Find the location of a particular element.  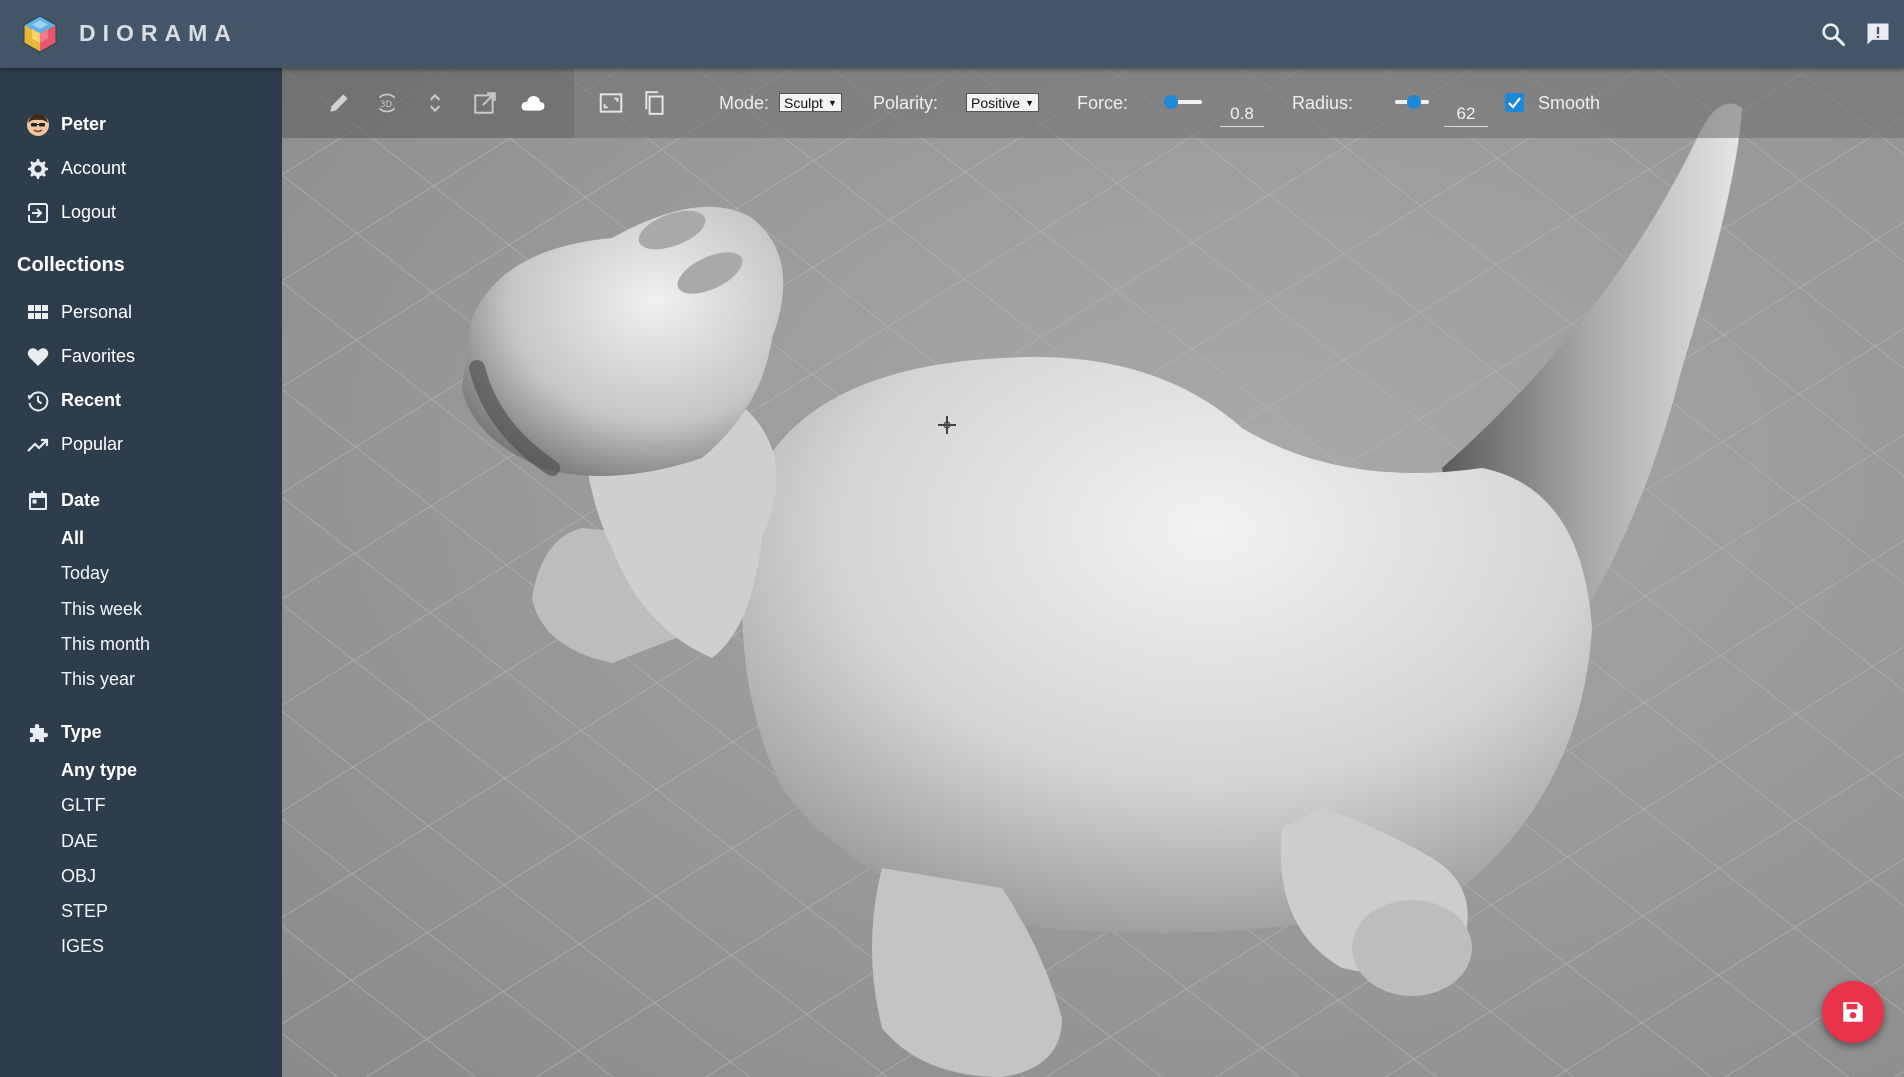

date-heading: Date is located at coordinates (81, 499).